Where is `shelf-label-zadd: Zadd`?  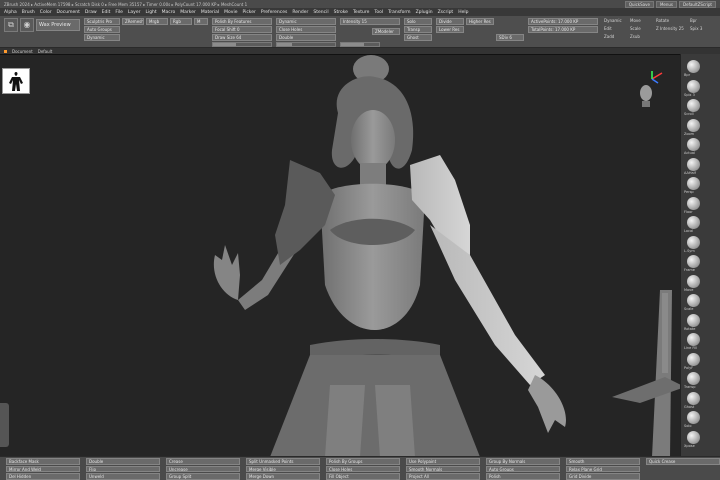
shelf-label-zadd: Zadd is located at coordinates (609, 36).